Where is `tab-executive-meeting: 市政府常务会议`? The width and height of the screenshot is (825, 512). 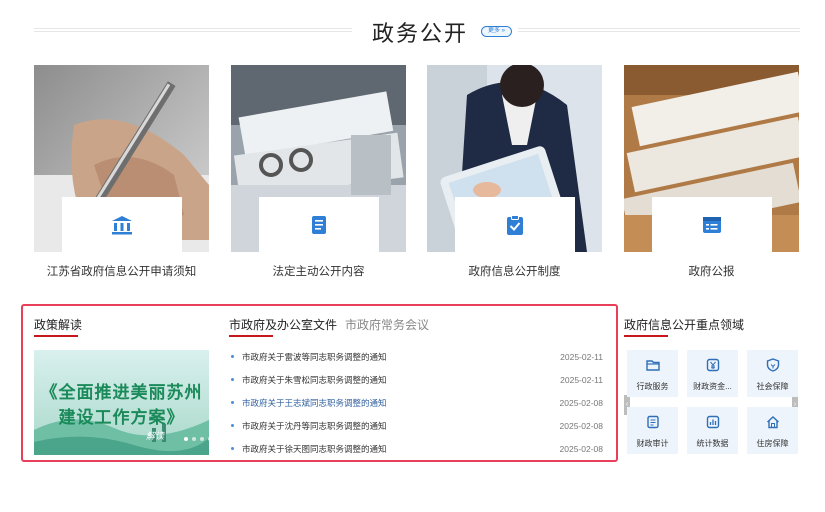 tab-executive-meeting: 市政府常务会议 is located at coordinates (387, 324).